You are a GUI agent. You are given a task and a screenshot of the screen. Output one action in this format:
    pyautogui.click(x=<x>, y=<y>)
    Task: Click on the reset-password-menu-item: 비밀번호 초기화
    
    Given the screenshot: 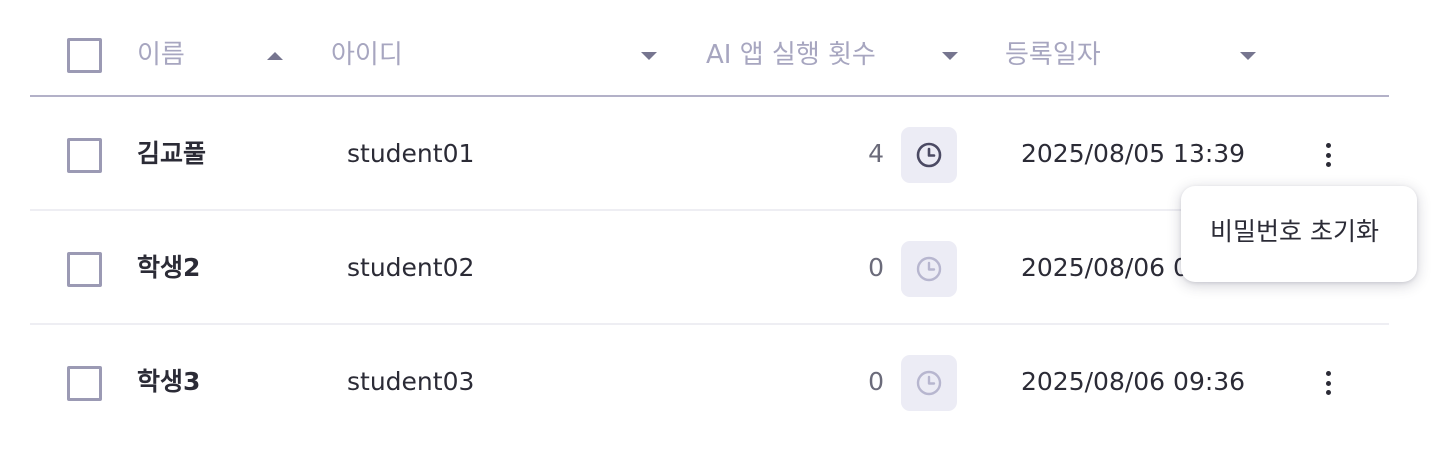 What is the action you would take?
    pyautogui.click(x=1294, y=232)
    